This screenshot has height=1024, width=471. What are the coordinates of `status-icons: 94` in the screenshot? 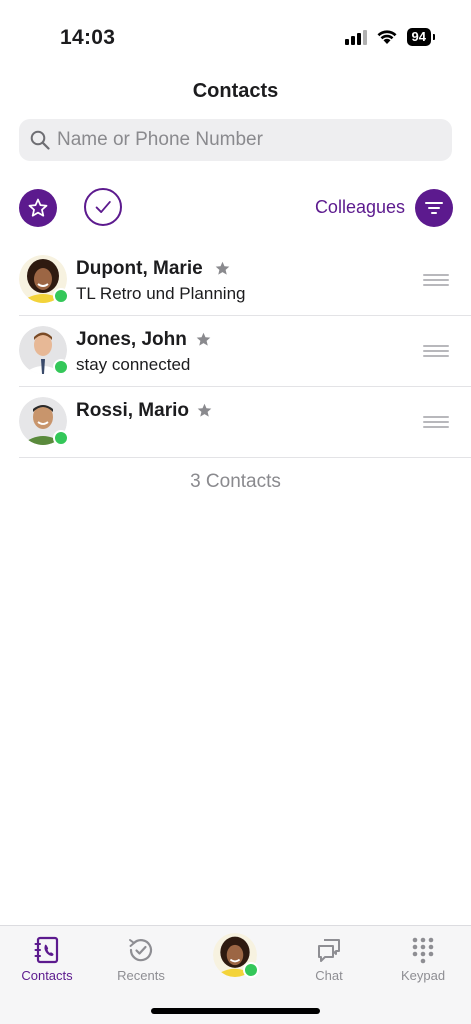 It's located at (390, 37).